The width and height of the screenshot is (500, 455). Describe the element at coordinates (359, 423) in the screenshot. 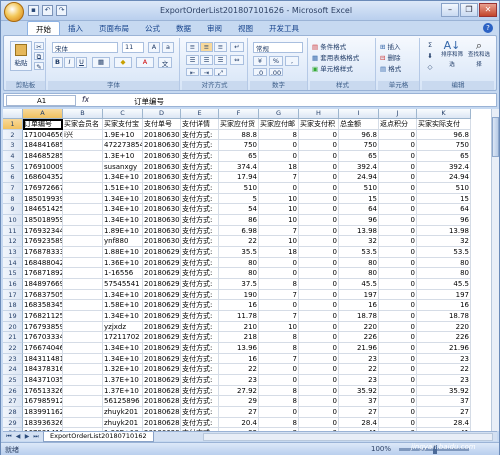

I see `cell: 28.4` at that location.